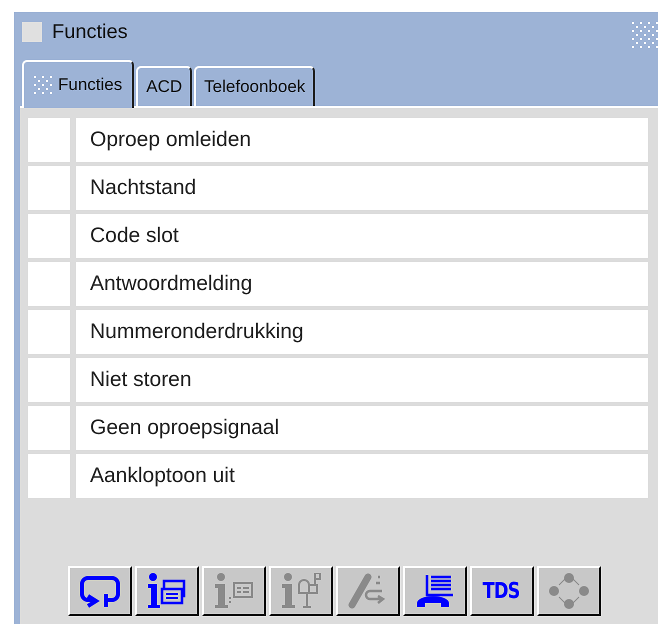 This screenshot has height=624, width=658. Describe the element at coordinates (234, 591) in the screenshot. I see `info-card-icon` at that location.